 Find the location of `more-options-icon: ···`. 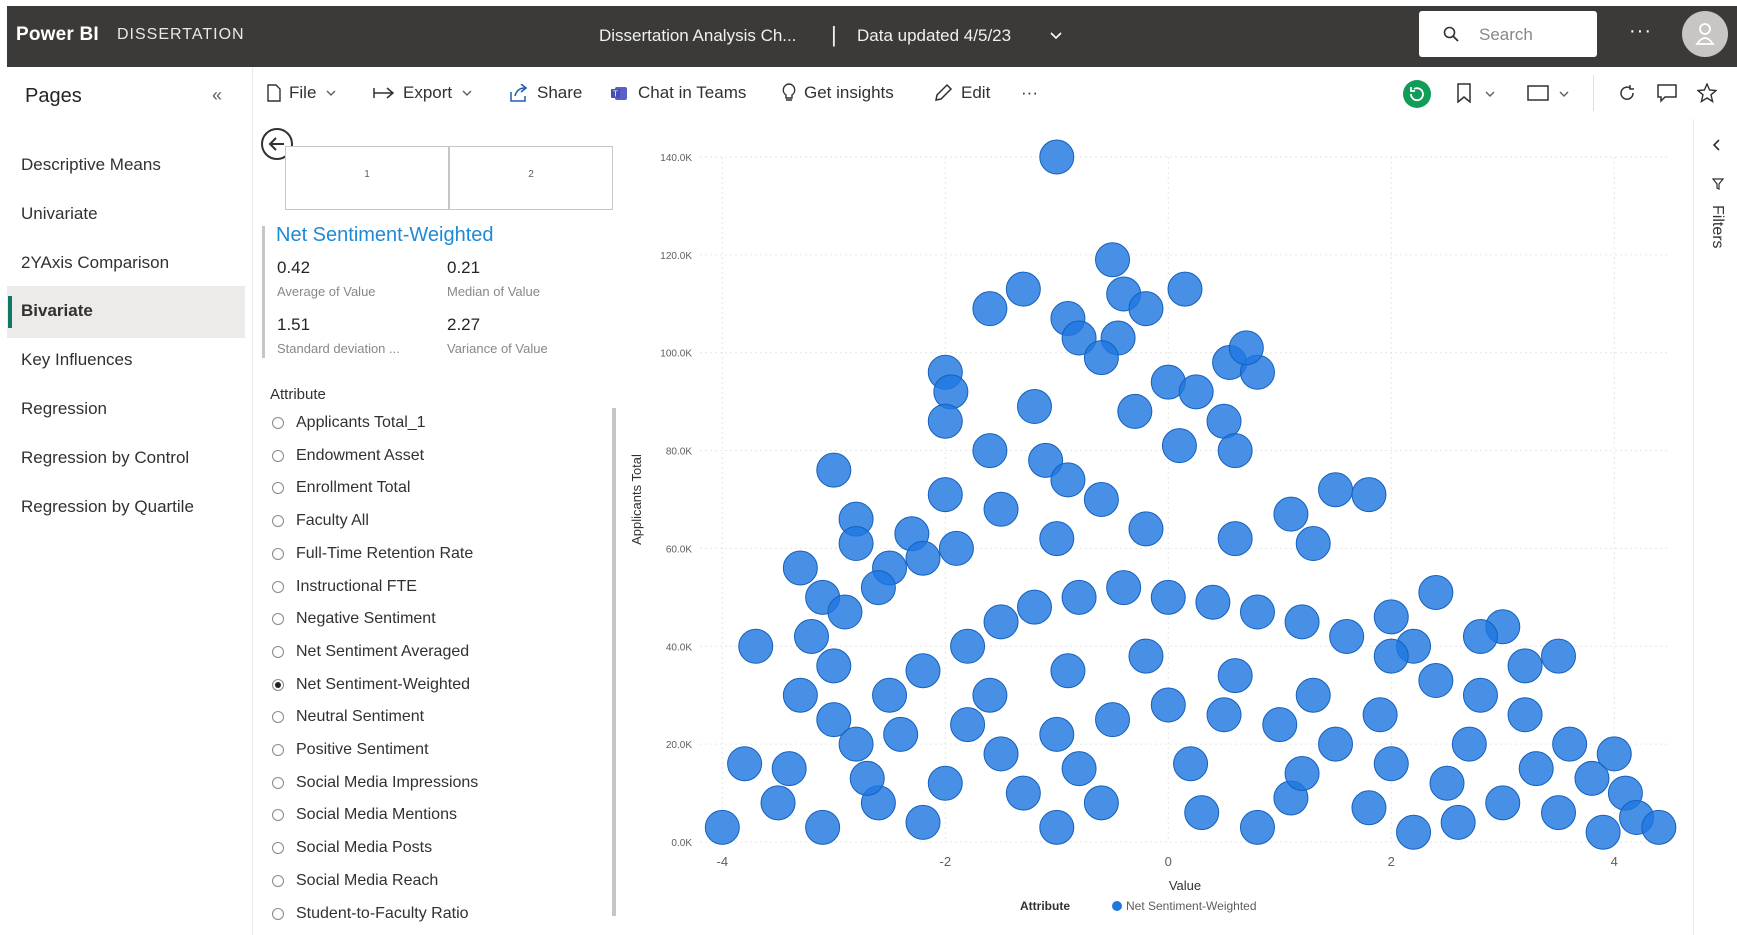

more-options-icon: ··· is located at coordinates (1640, 31).